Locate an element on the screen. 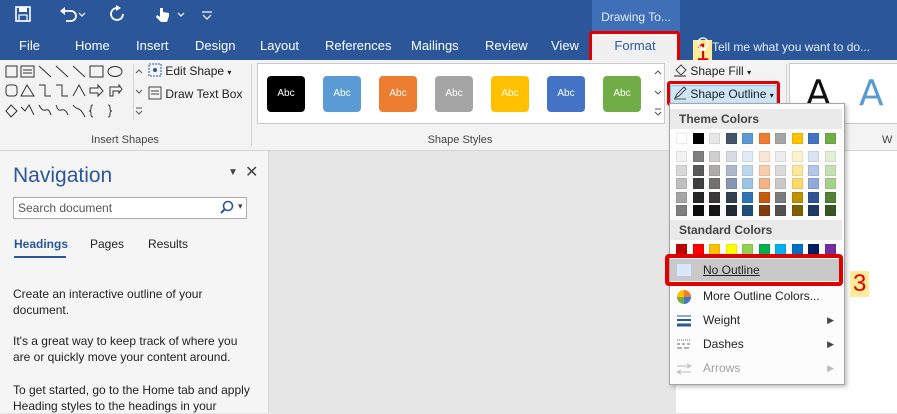 Image resolution: width=897 pixels, height=414 pixels. style-swatch-gold: Abc is located at coordinates (510, 94).